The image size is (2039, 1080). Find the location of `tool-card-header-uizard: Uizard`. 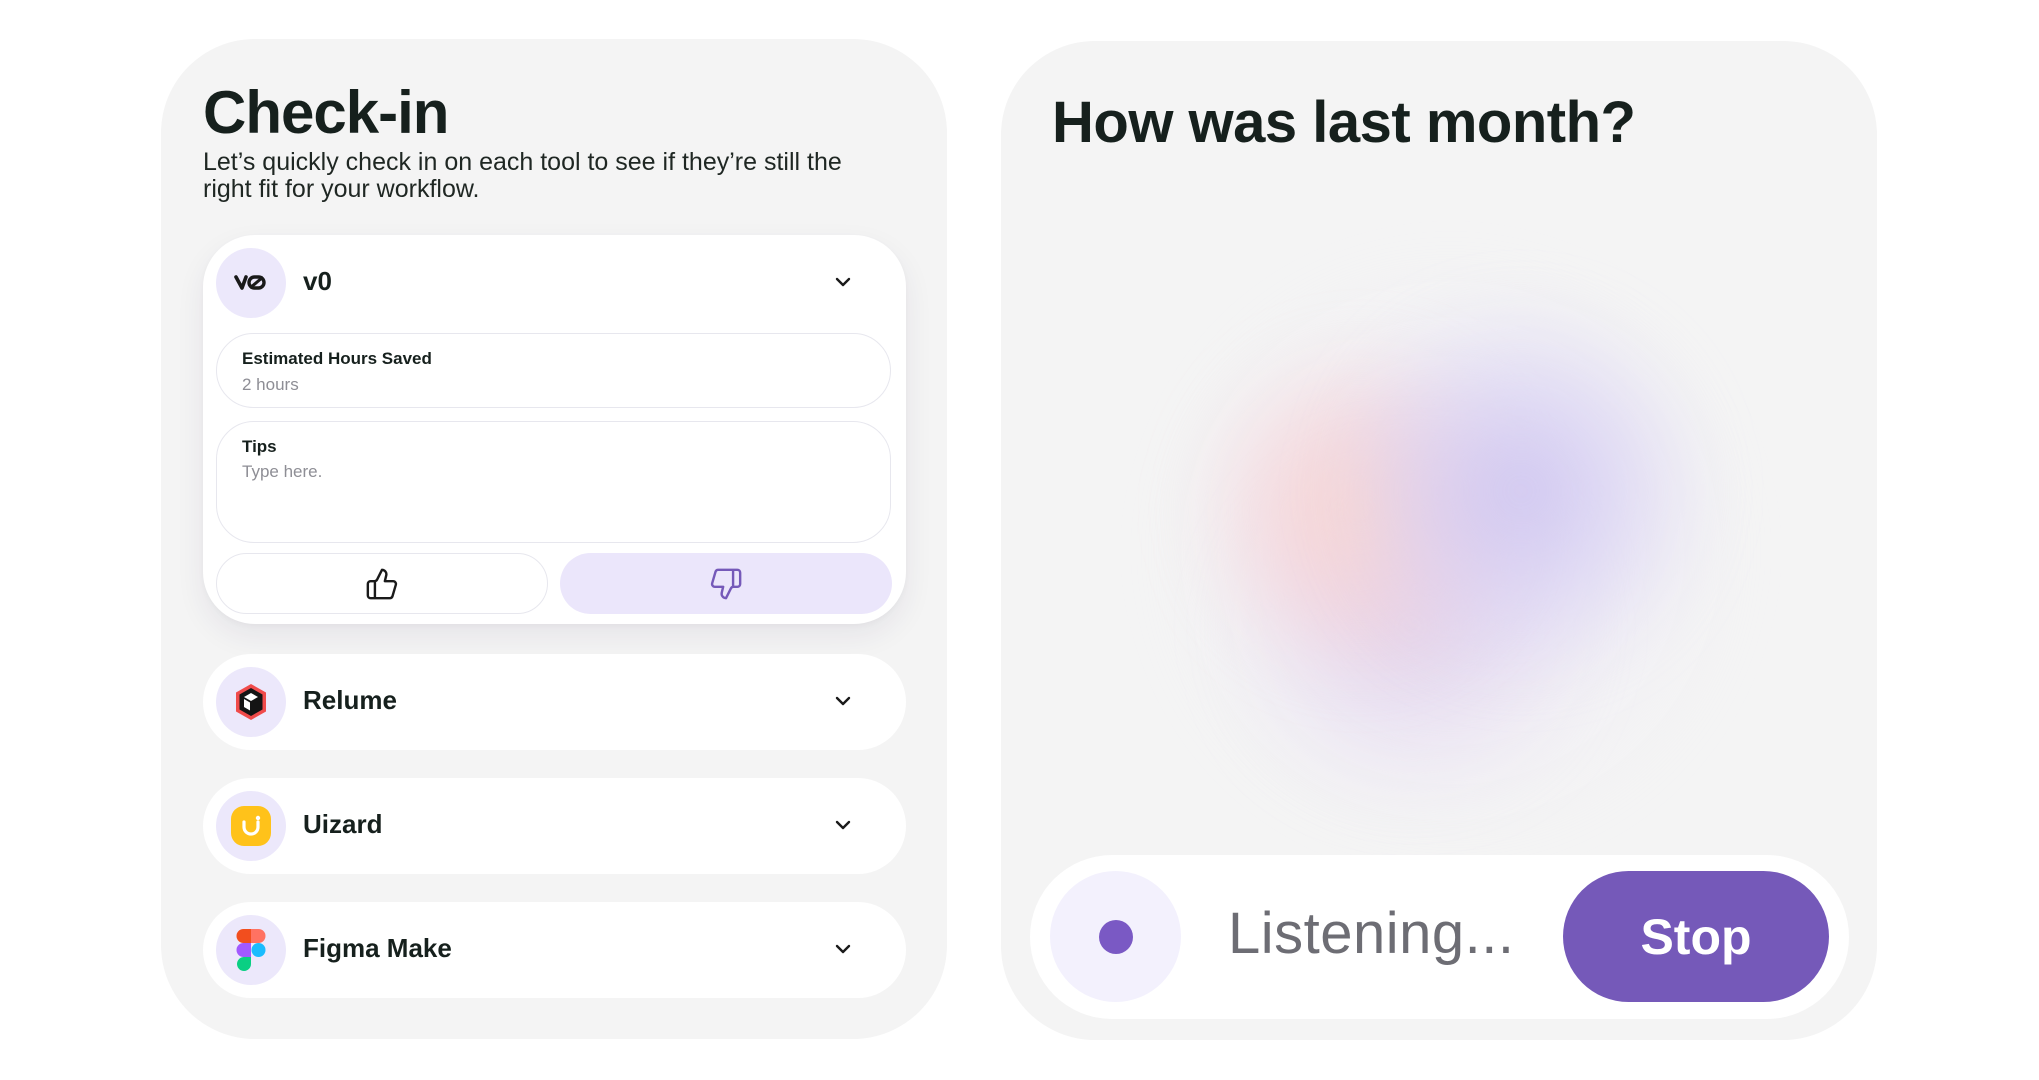

tool-card-header-uizard: Uizard is located at coordinates (554, 826).